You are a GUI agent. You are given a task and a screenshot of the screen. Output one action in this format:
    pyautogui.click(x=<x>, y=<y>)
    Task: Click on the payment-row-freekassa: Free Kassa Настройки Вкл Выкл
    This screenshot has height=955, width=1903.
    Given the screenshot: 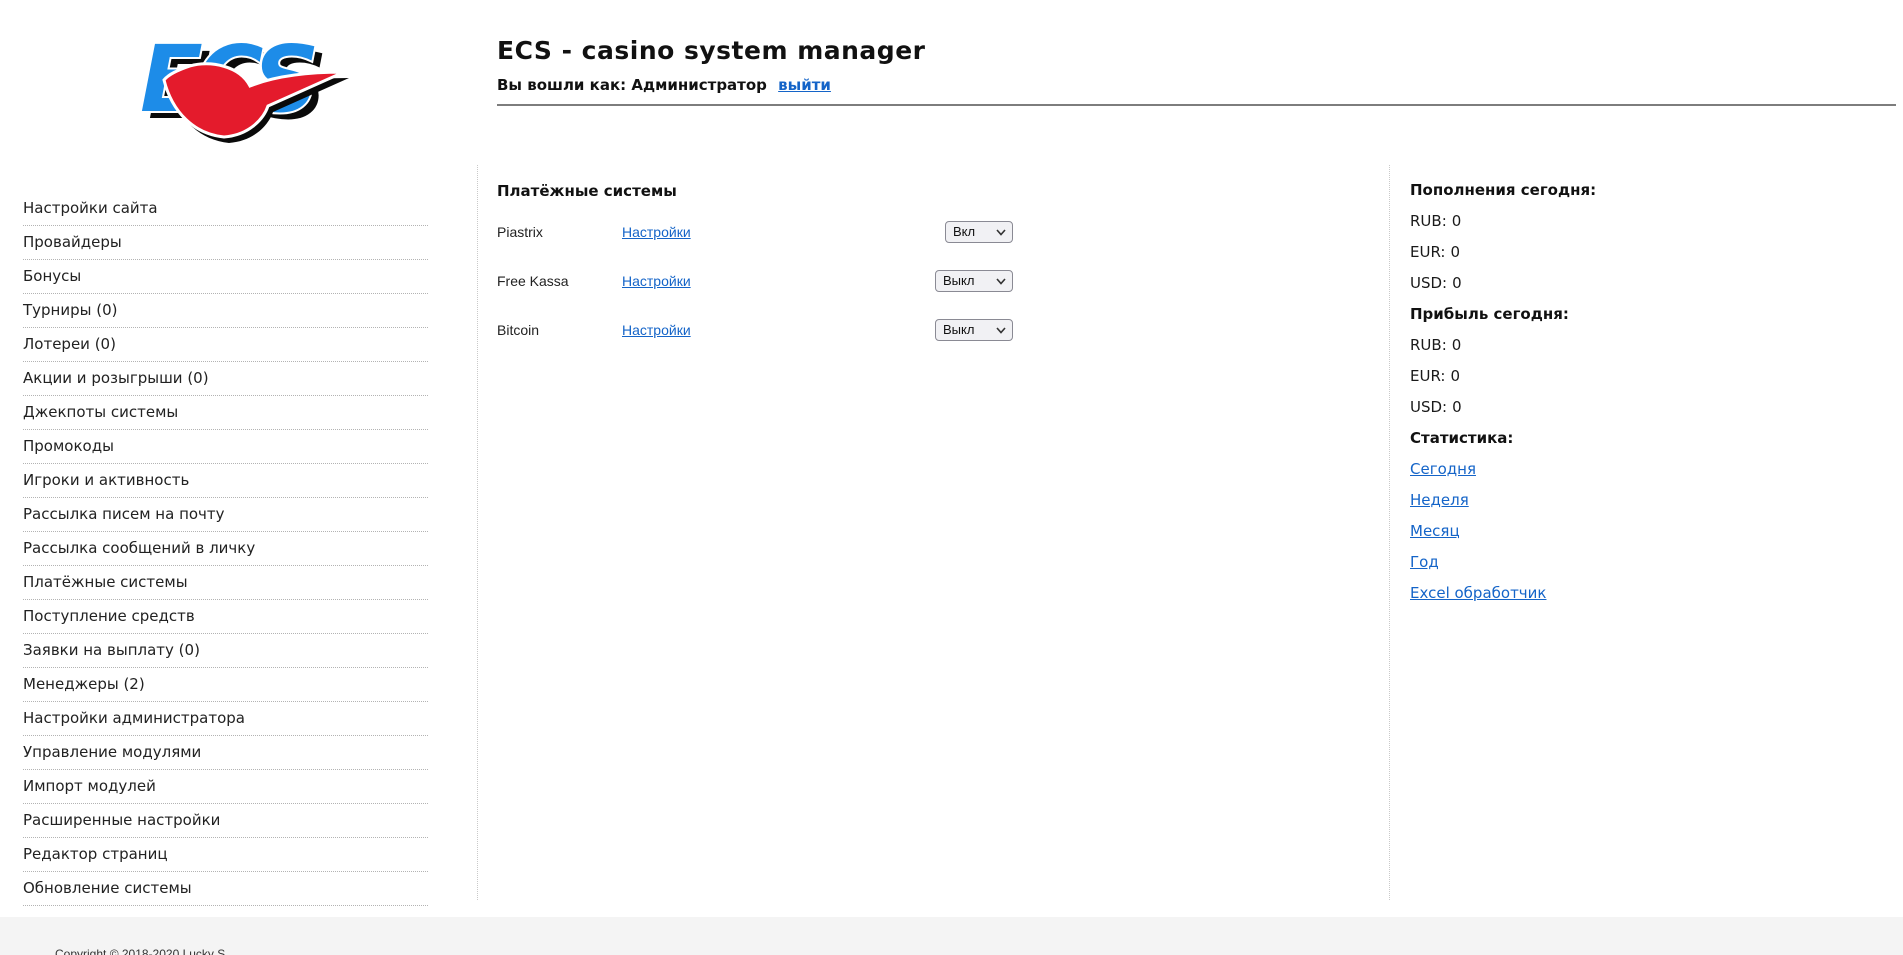 What is the action you would take?
    pyautogui.click(x=755, y=280)
    